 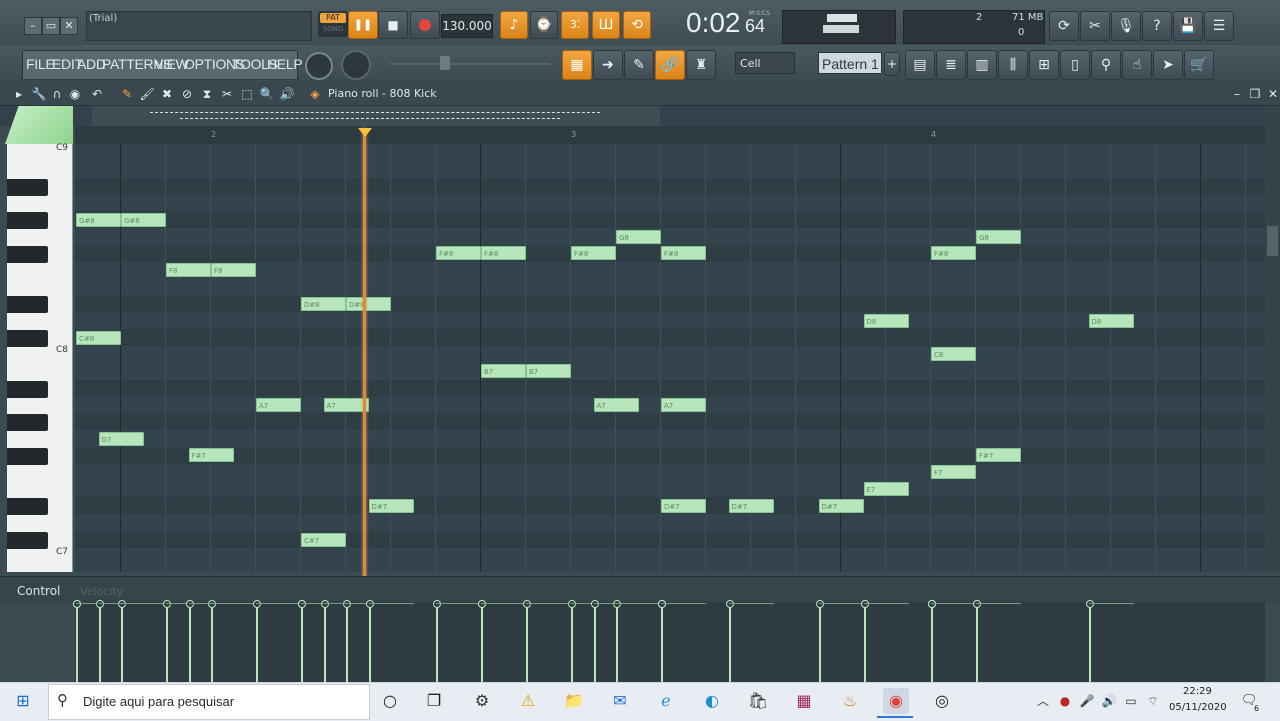 I want to click on note: C#7, so click(x=323, y=539).